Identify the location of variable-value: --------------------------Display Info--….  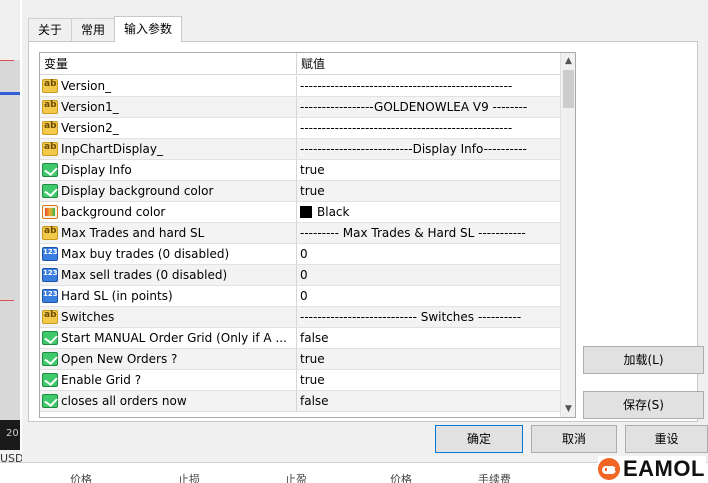
(413, 149).